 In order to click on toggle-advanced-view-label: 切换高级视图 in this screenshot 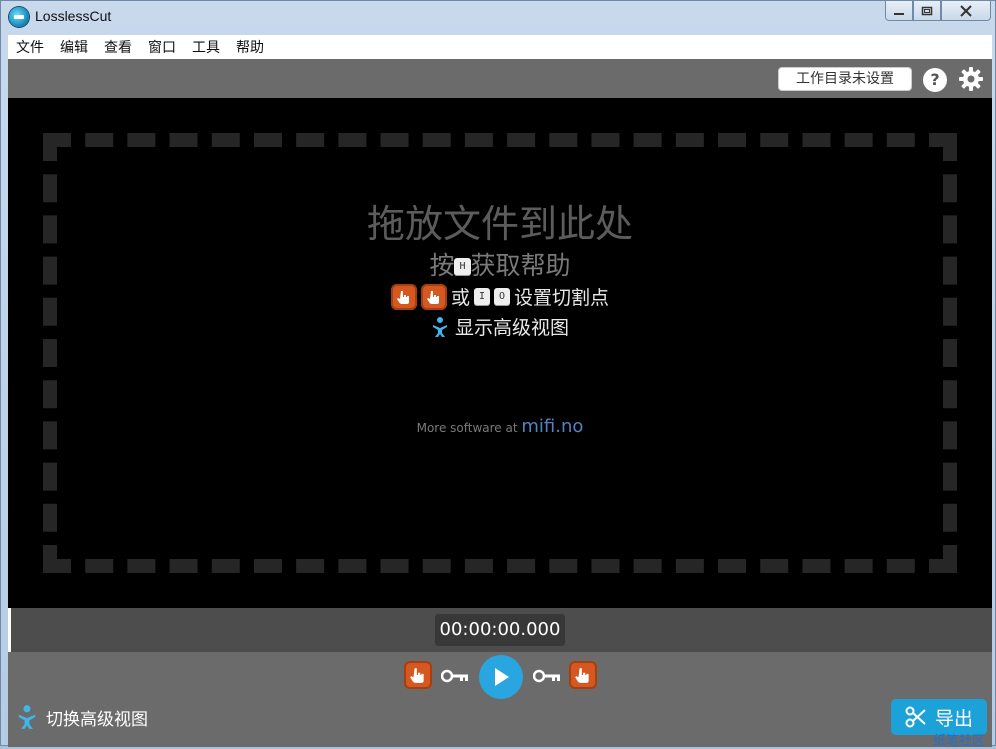, I will do `click(97, 719)`.